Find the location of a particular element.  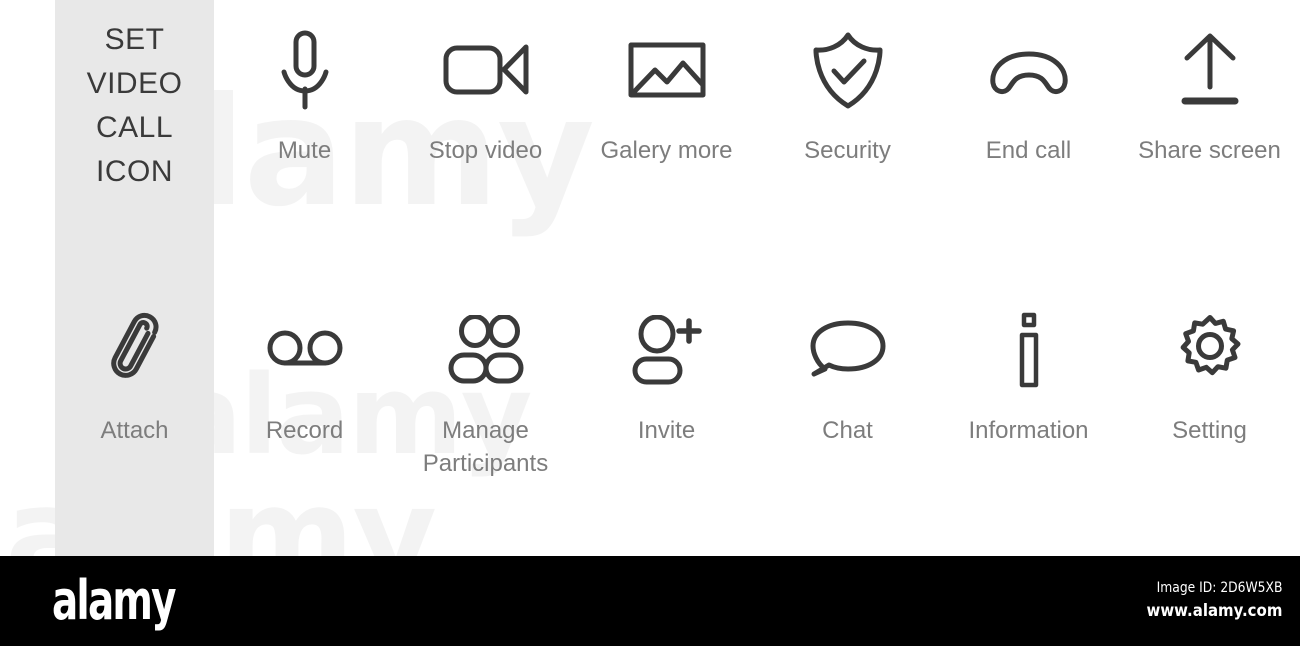

icon-item-invite: Invite is located at coordinates (666, 391).